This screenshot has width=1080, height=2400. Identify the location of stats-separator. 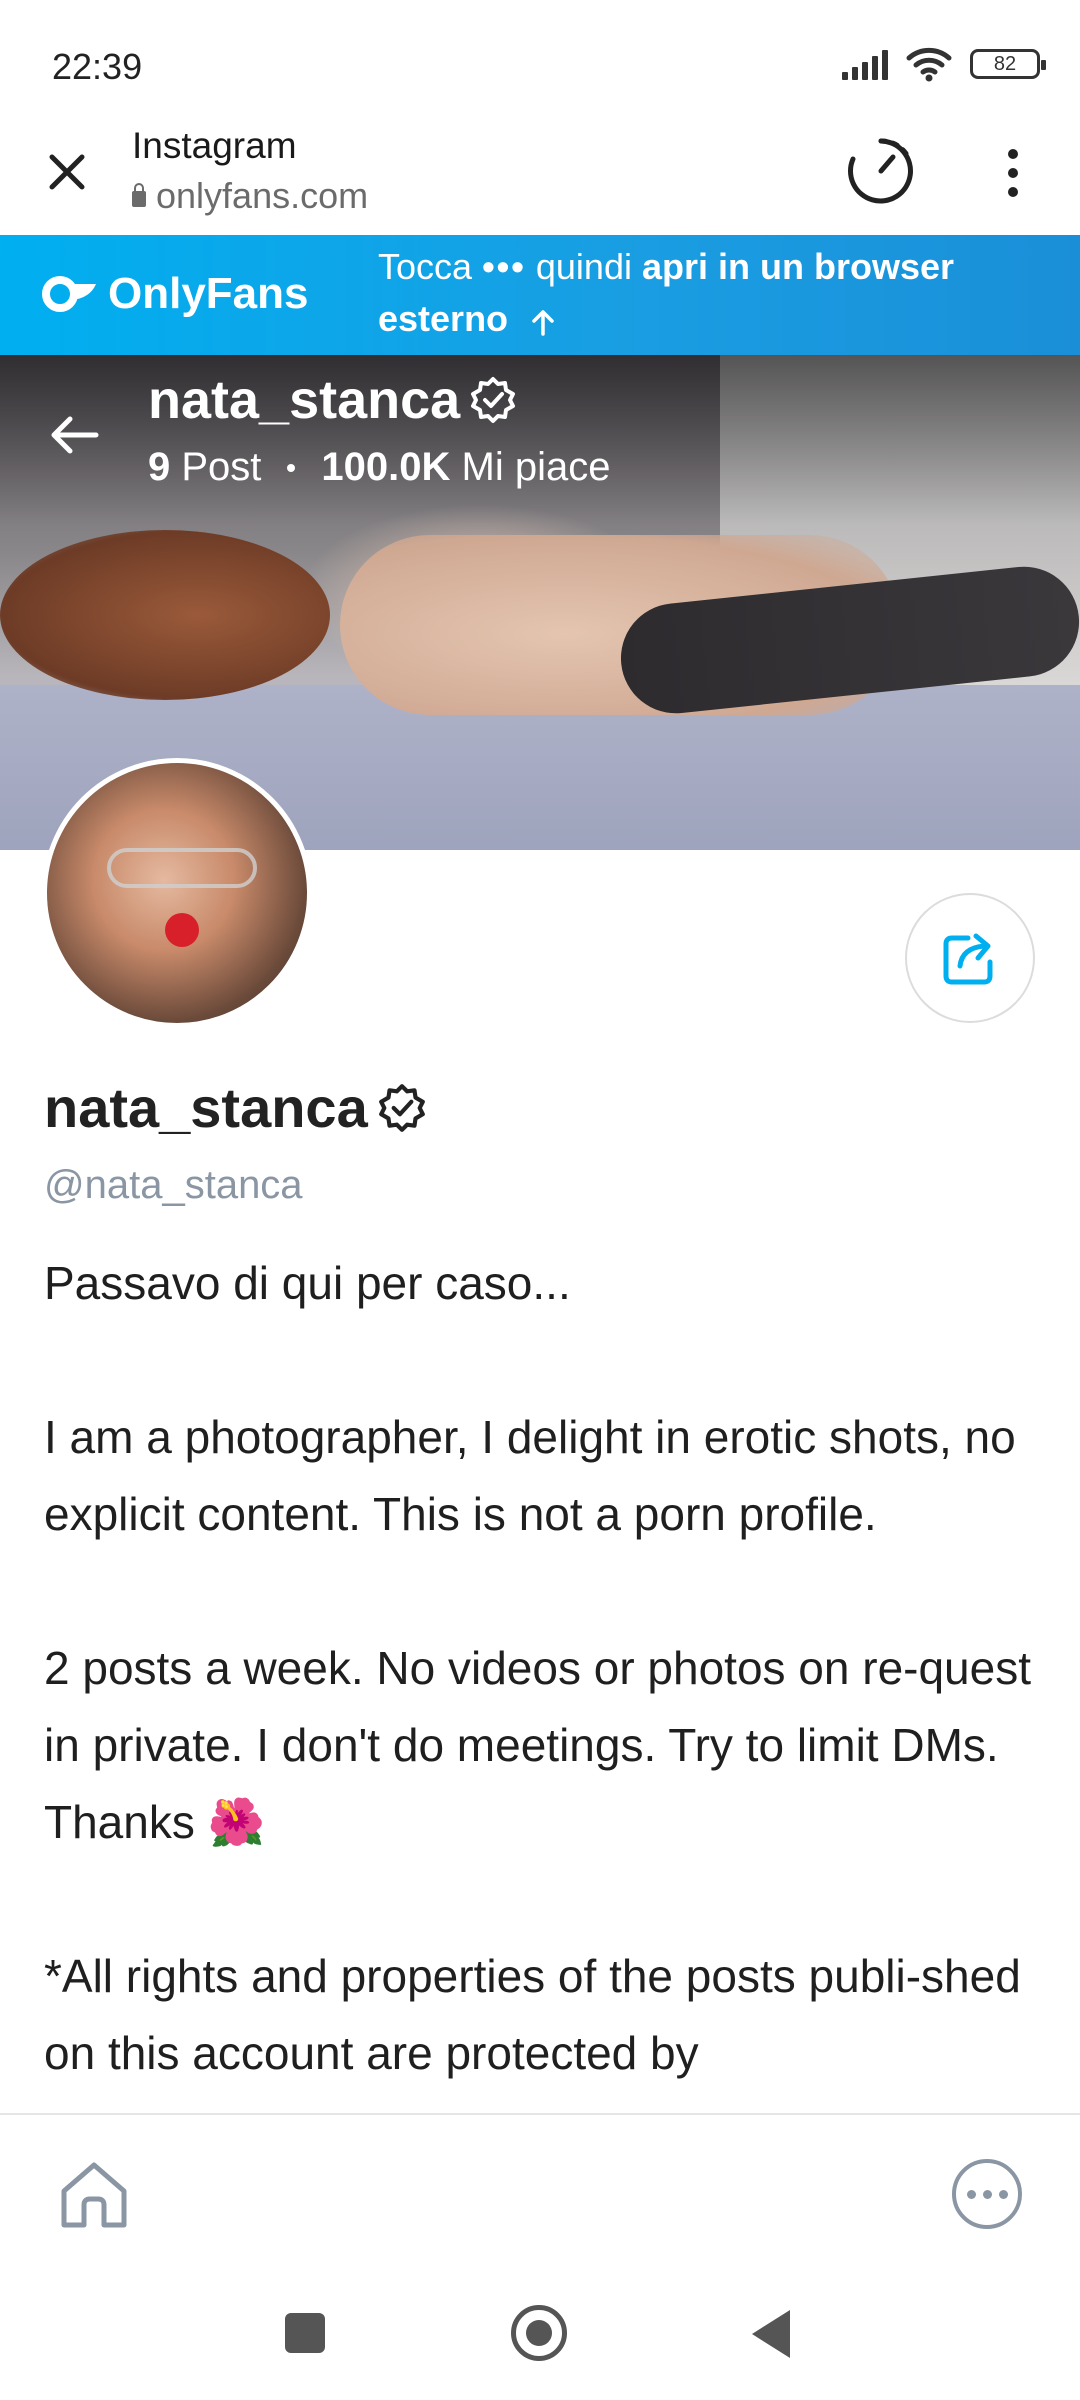
(291, 467).